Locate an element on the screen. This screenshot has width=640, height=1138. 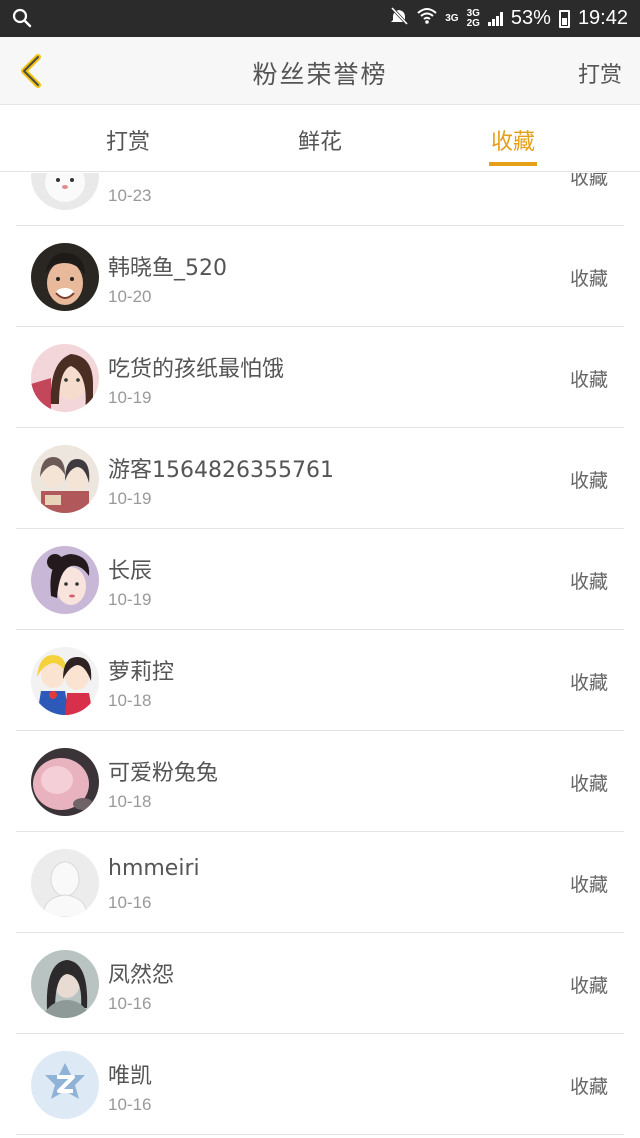
list-item: 唯凯 10-16 收藏 is located at coordinates (320, 1084).